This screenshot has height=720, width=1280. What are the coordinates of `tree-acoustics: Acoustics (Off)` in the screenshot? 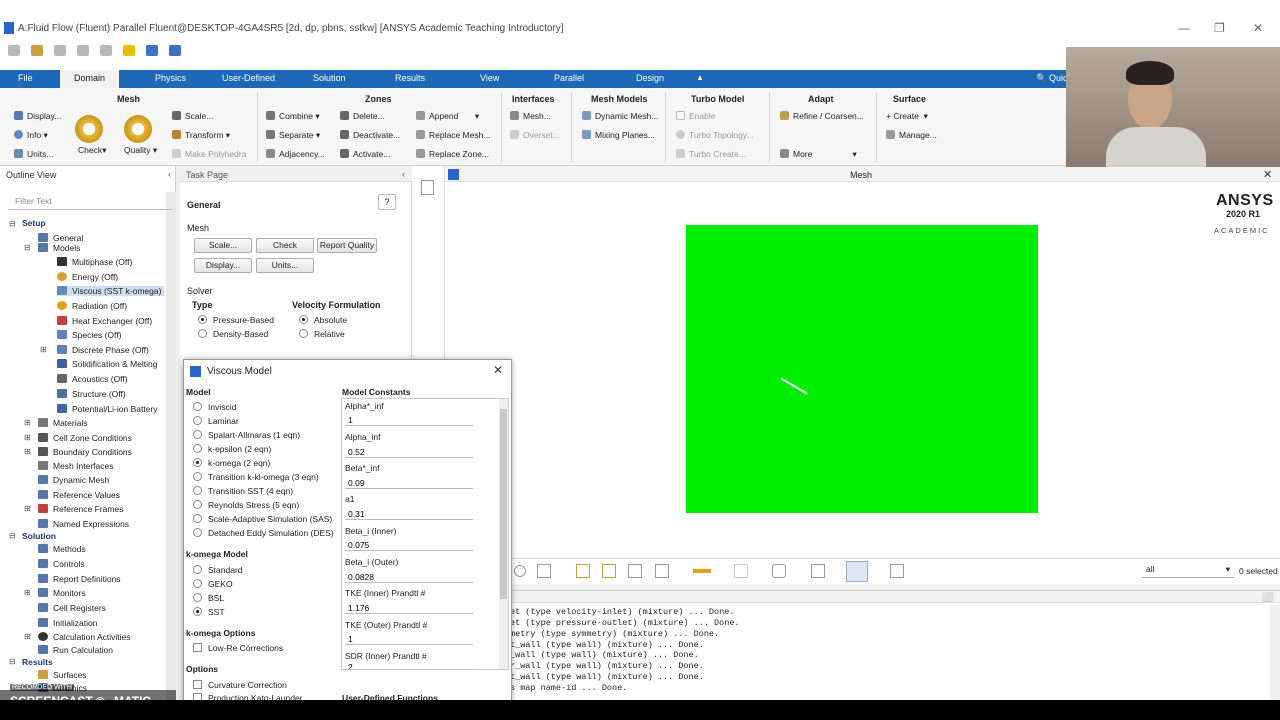 It's located at (92, 379).